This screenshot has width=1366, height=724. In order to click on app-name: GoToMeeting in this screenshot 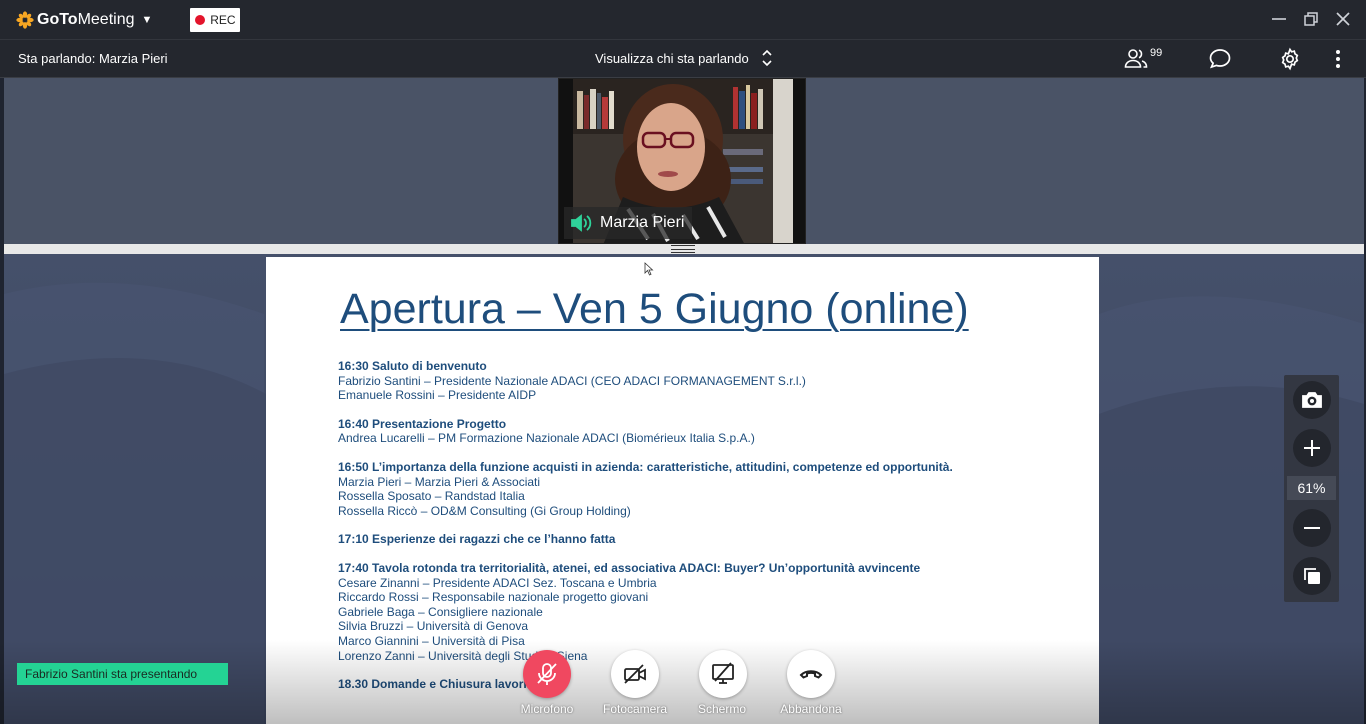, I will do `click(86, 19)`.